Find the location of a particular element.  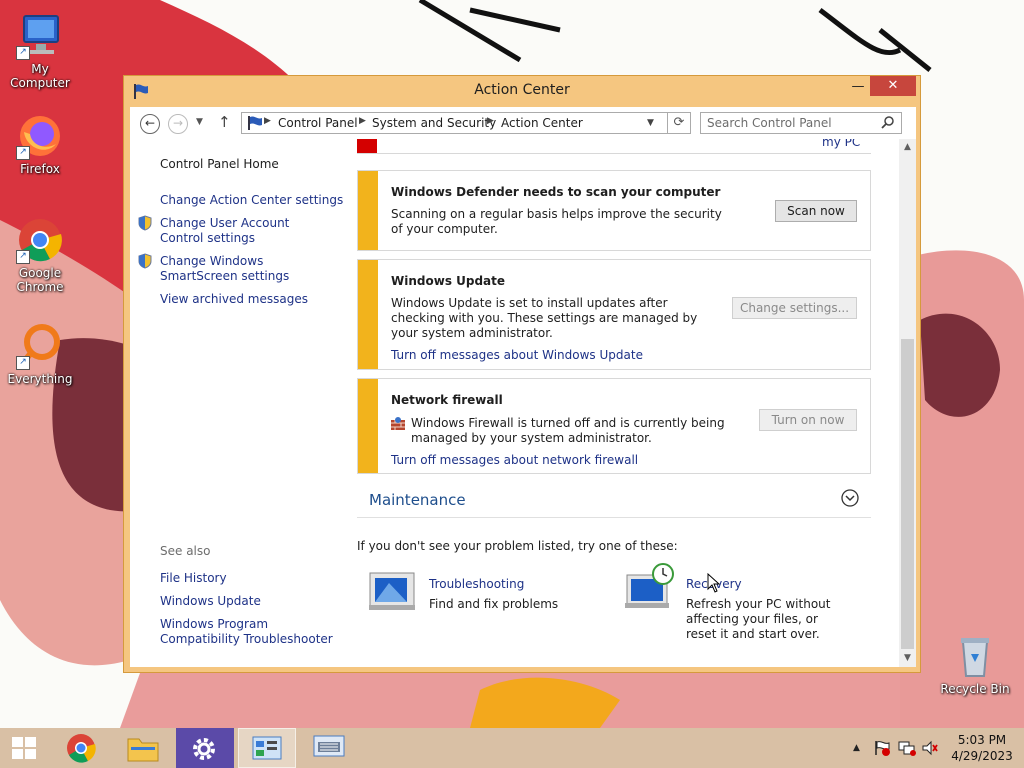

desktop-icon-firefox: ↗ Firefox is located at coordinates (40, 144).